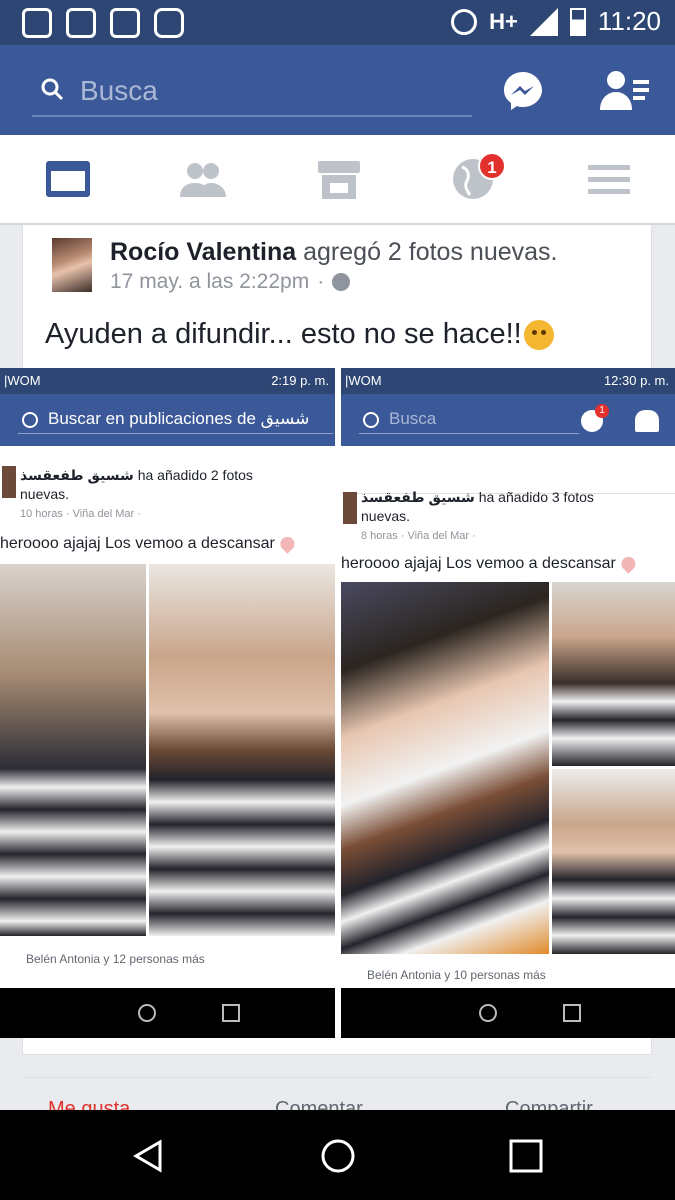  I want to click on mini-meta: 8 horas · Viña del Mar ·, so click(418, 536).